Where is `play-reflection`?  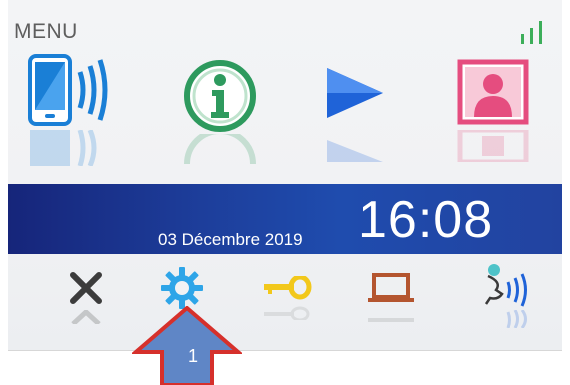
play-reflection is located at coordinates (355, 151).